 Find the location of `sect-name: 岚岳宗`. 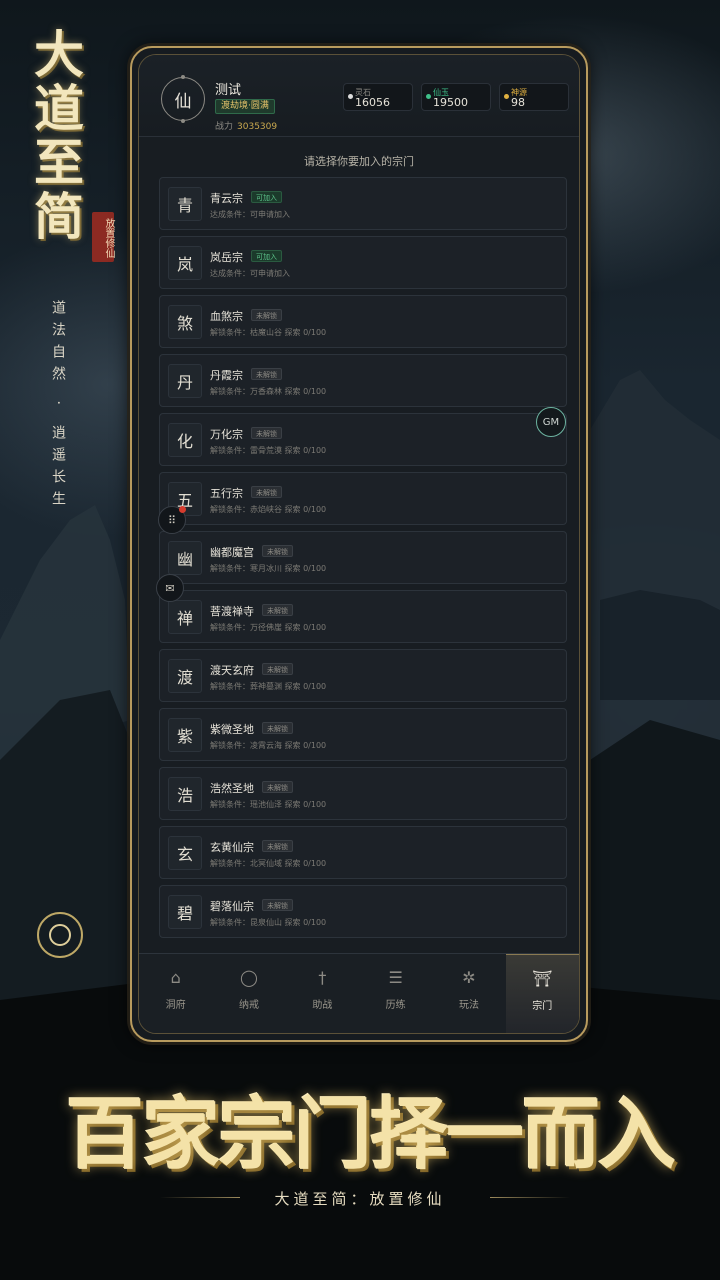

sect-name: 岚岳宗 is located at coordinates (226, 257).